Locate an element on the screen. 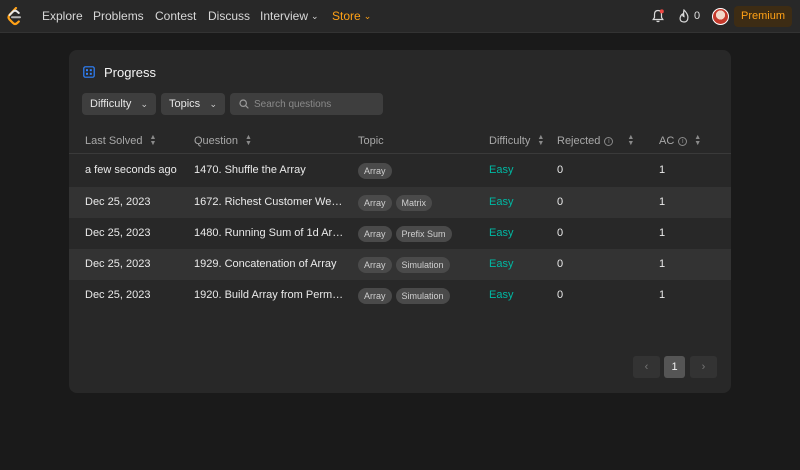  chevron-left-icon: ‹ is located at coordinates (646, 367).